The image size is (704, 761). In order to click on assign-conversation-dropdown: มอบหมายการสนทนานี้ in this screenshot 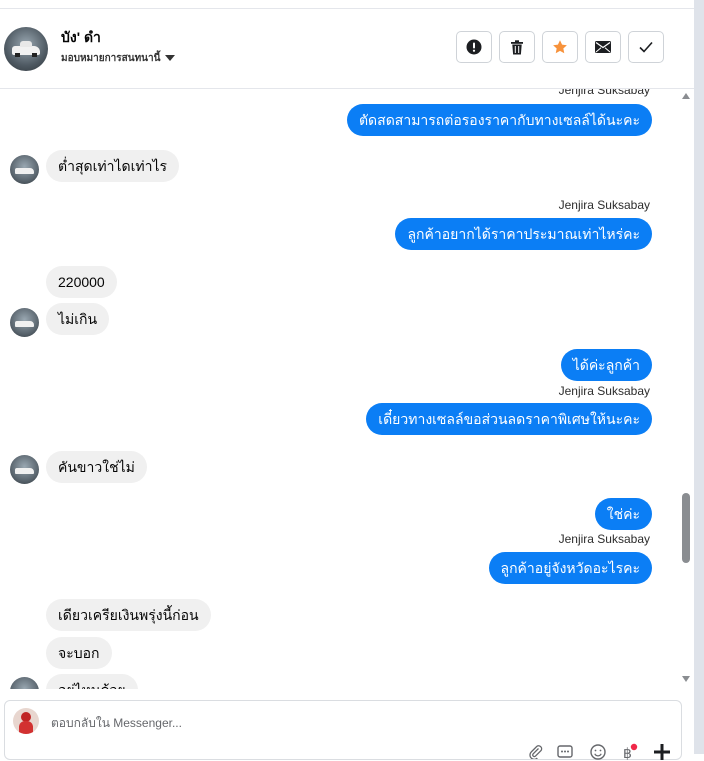, I will do `click(118, 58)`.